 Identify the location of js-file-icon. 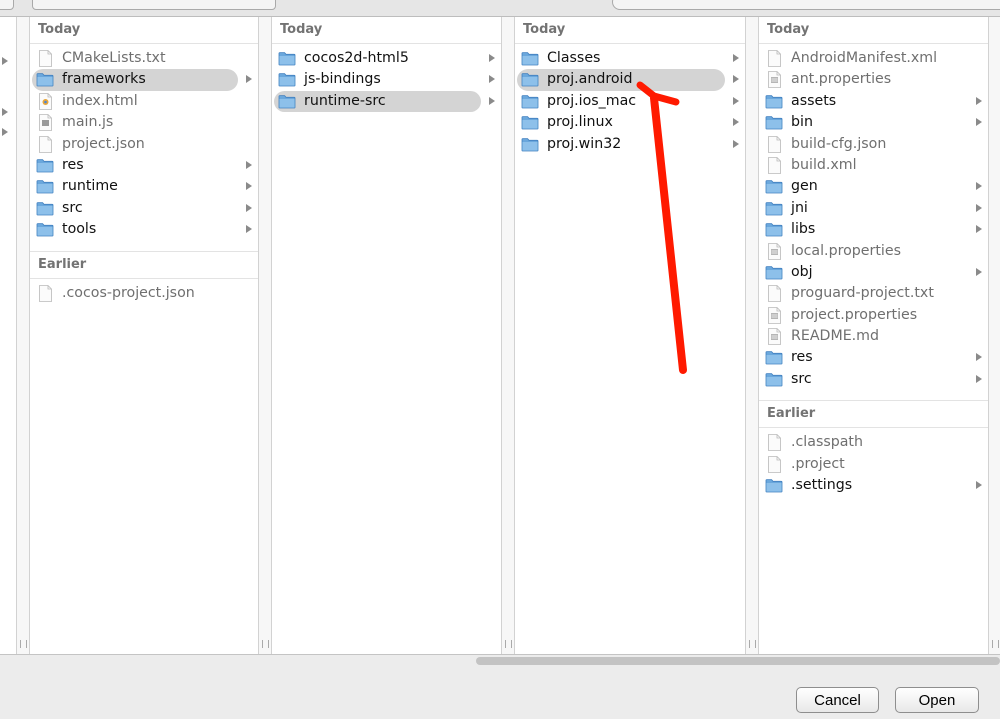
(47, 123).